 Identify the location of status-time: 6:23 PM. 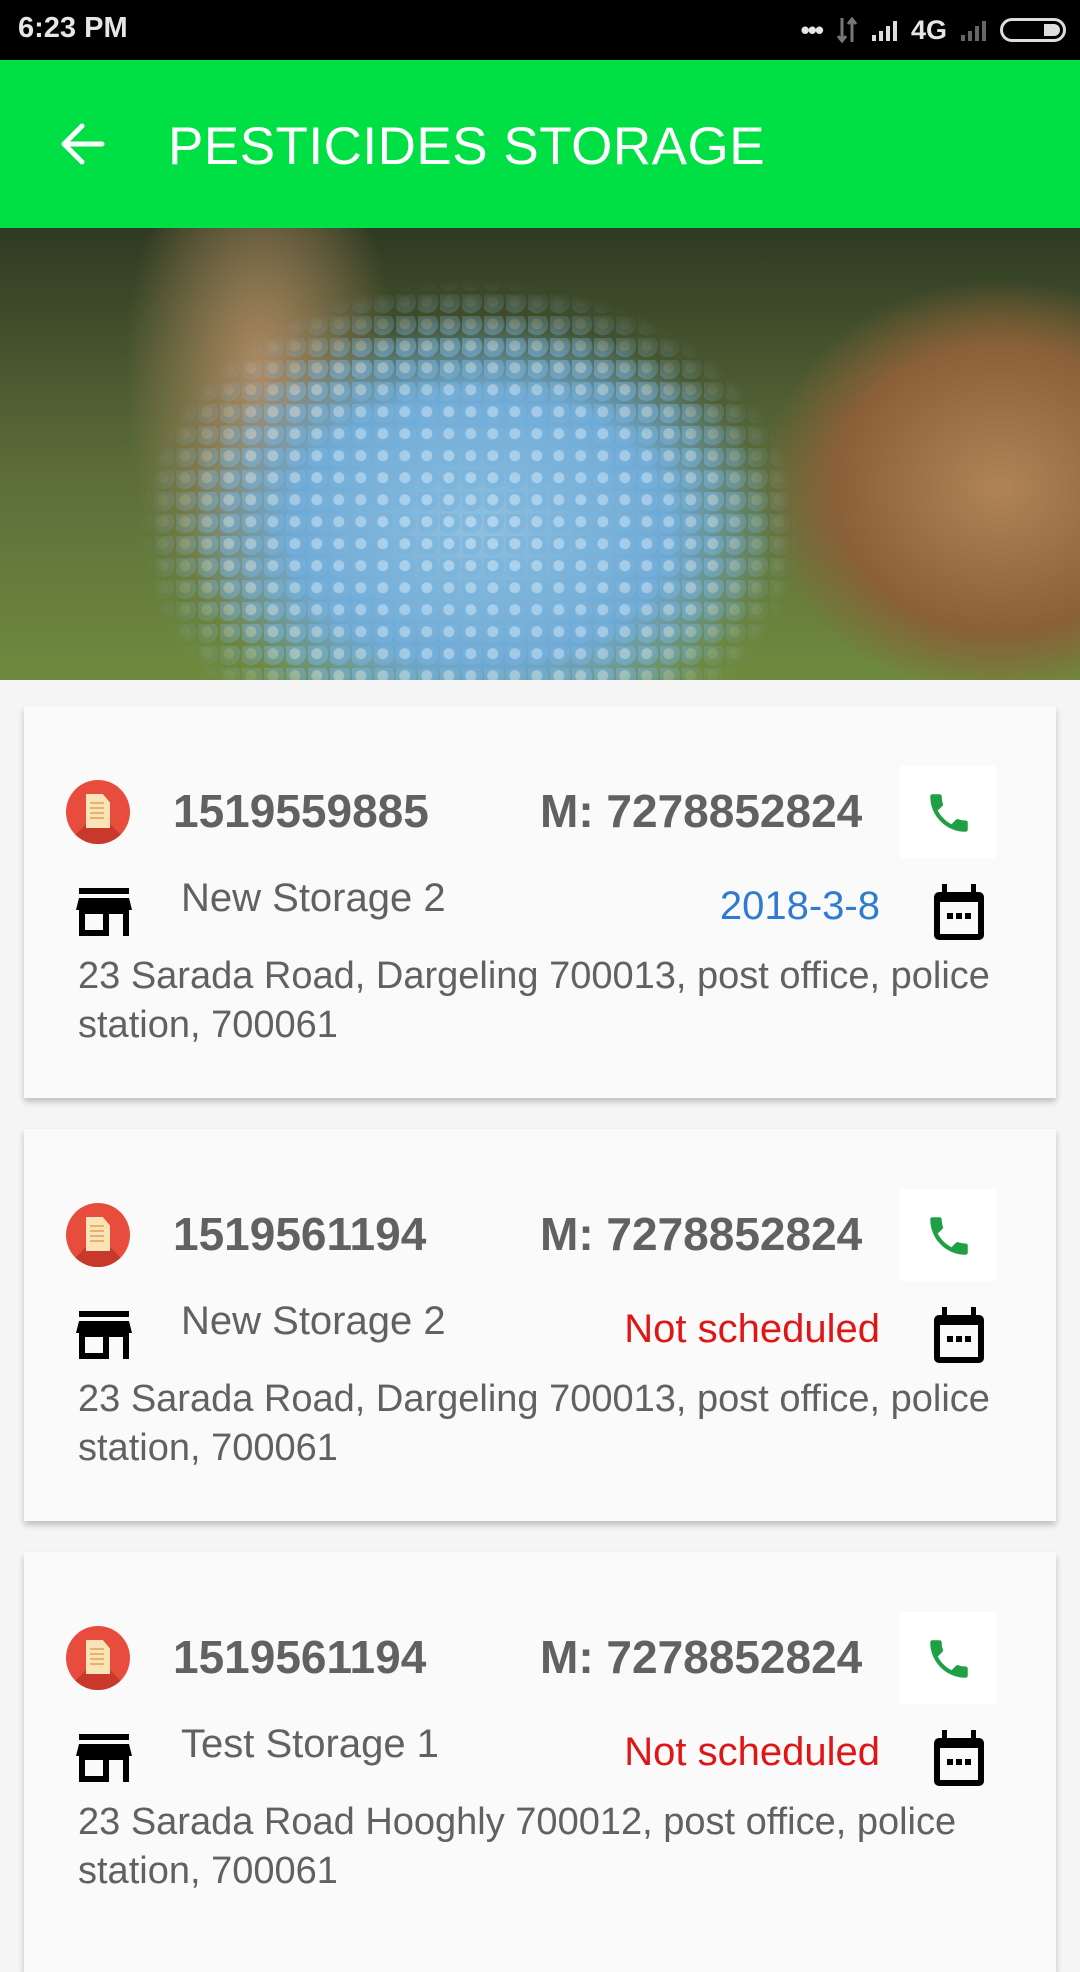
(73, 28).